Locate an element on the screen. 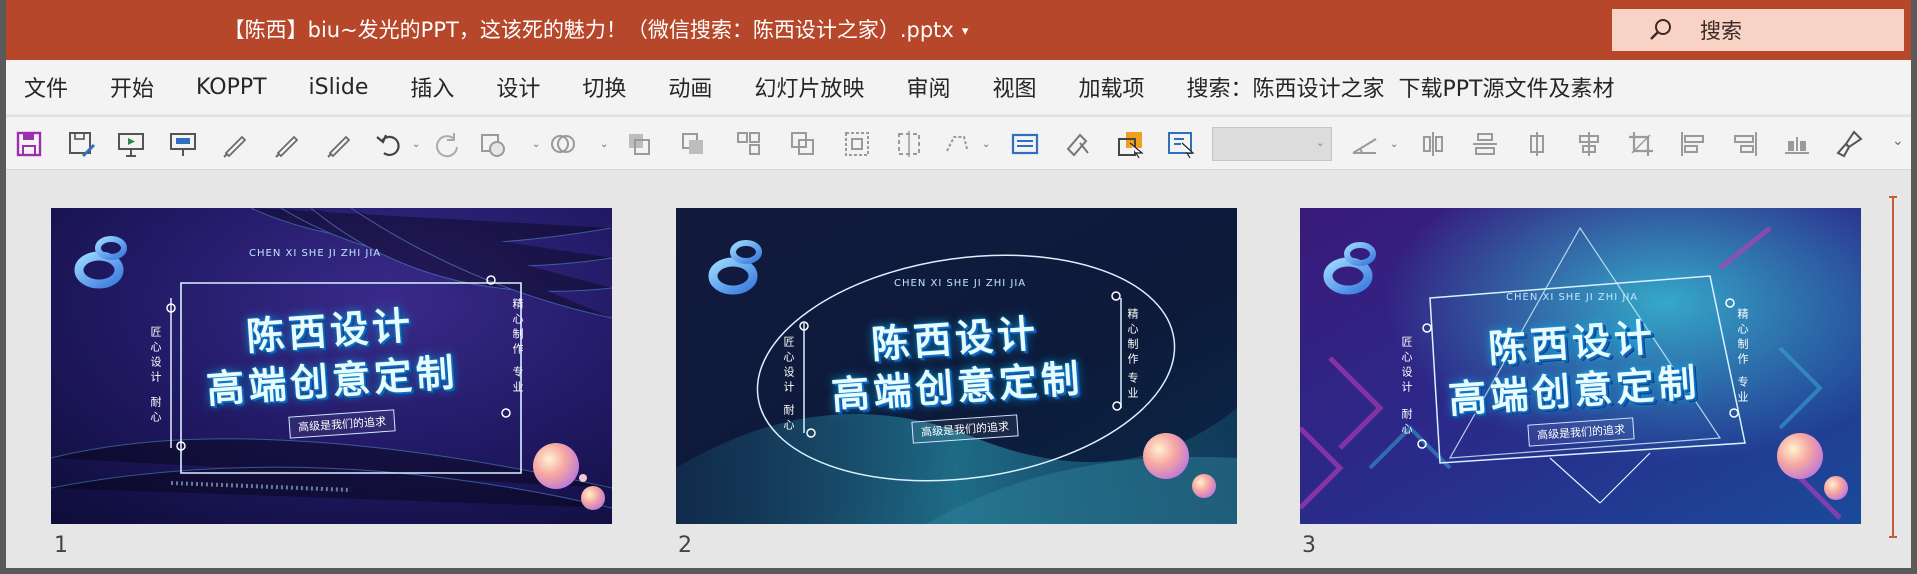 The image size is (1917, 574). tab-animations: 动画 is located at coordinates (690, 87).